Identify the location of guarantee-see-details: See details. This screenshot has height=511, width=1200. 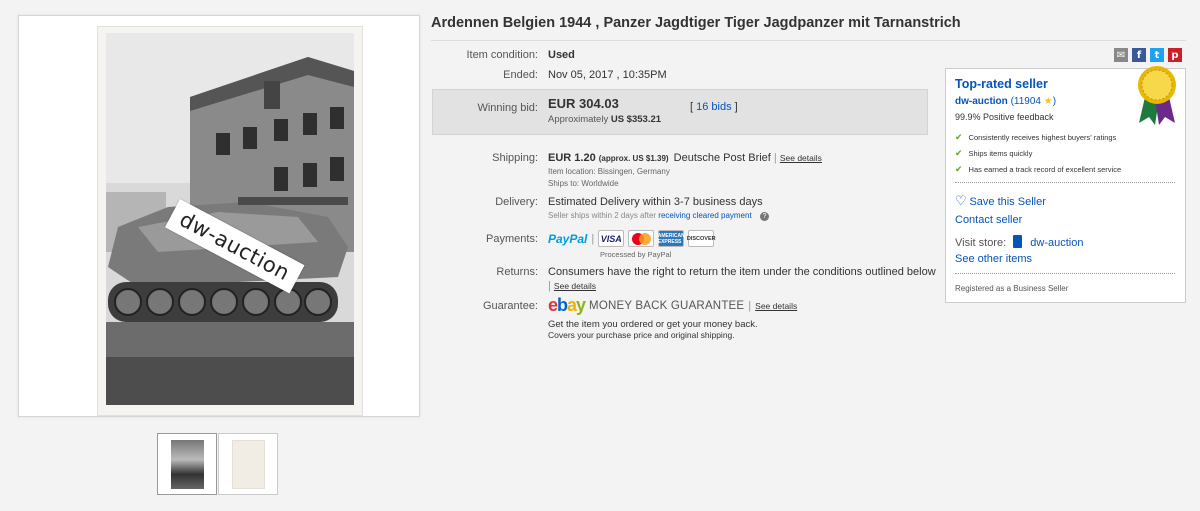
(776, 306).